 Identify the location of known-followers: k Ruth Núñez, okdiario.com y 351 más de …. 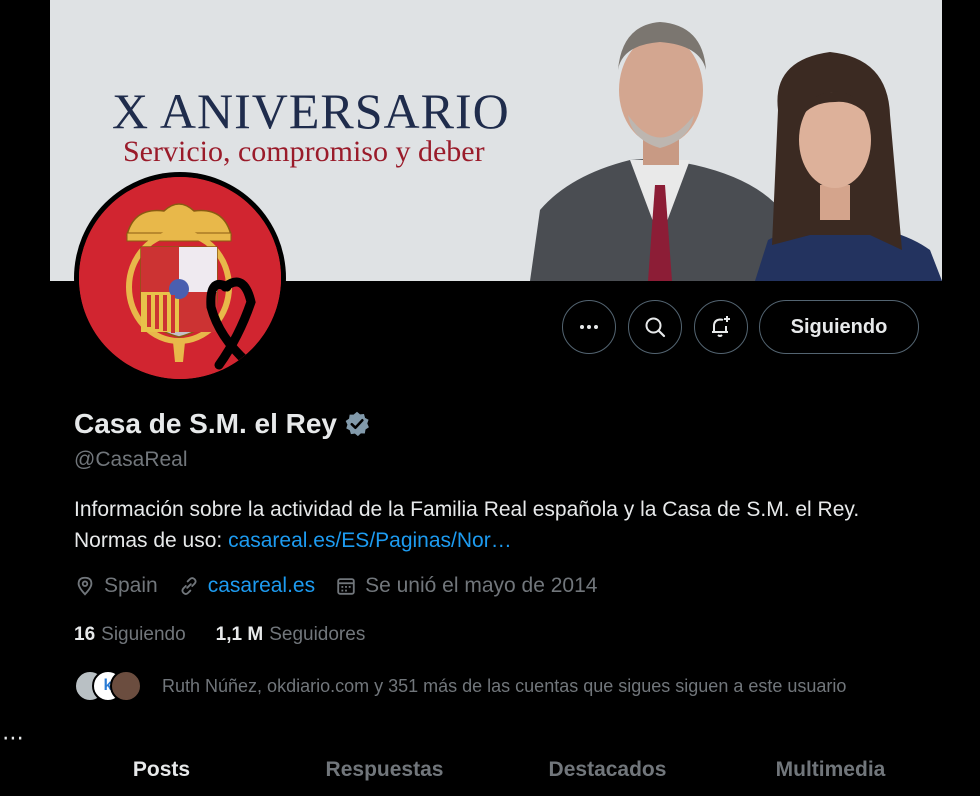
(460, 686).